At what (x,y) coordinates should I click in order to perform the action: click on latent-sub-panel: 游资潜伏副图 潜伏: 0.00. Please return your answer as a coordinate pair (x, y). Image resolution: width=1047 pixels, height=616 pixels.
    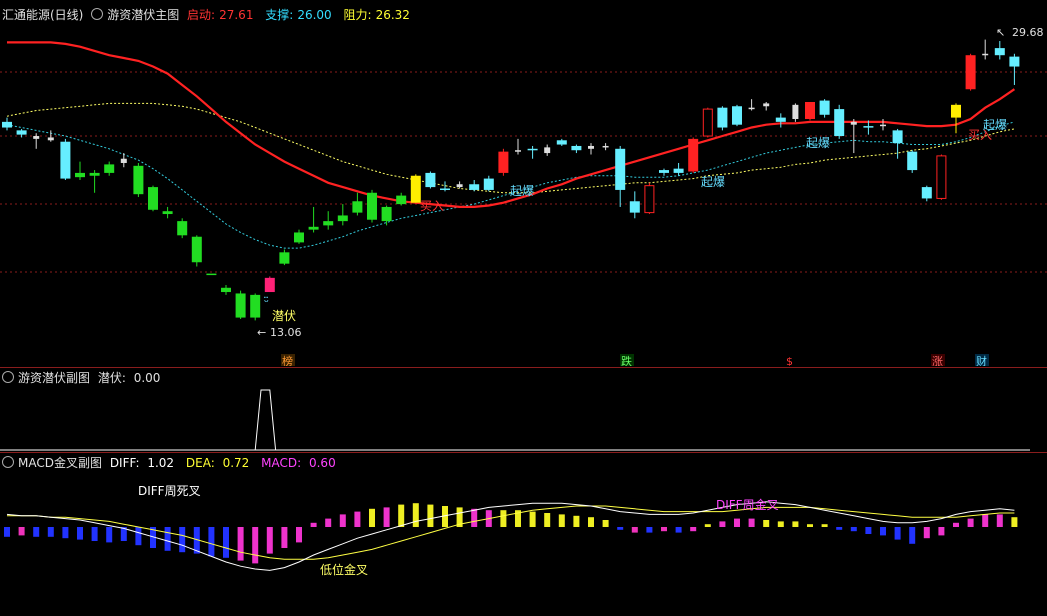
    Looking at the image, I should click on (523, 410).